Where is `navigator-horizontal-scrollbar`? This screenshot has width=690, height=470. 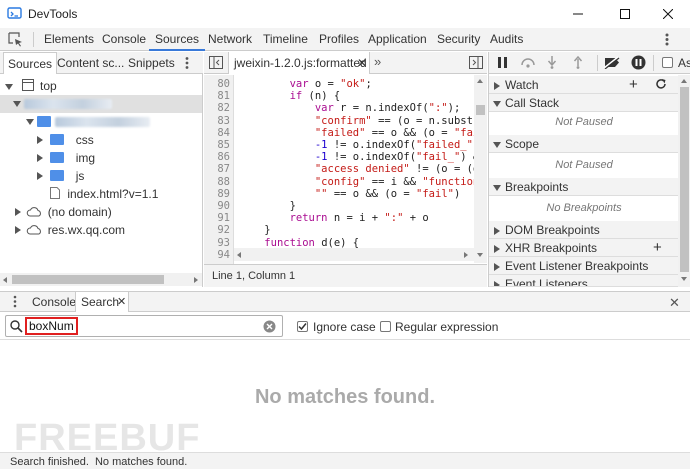 navigator-horizontal-scrollbar is located at coordinates (101, 279).